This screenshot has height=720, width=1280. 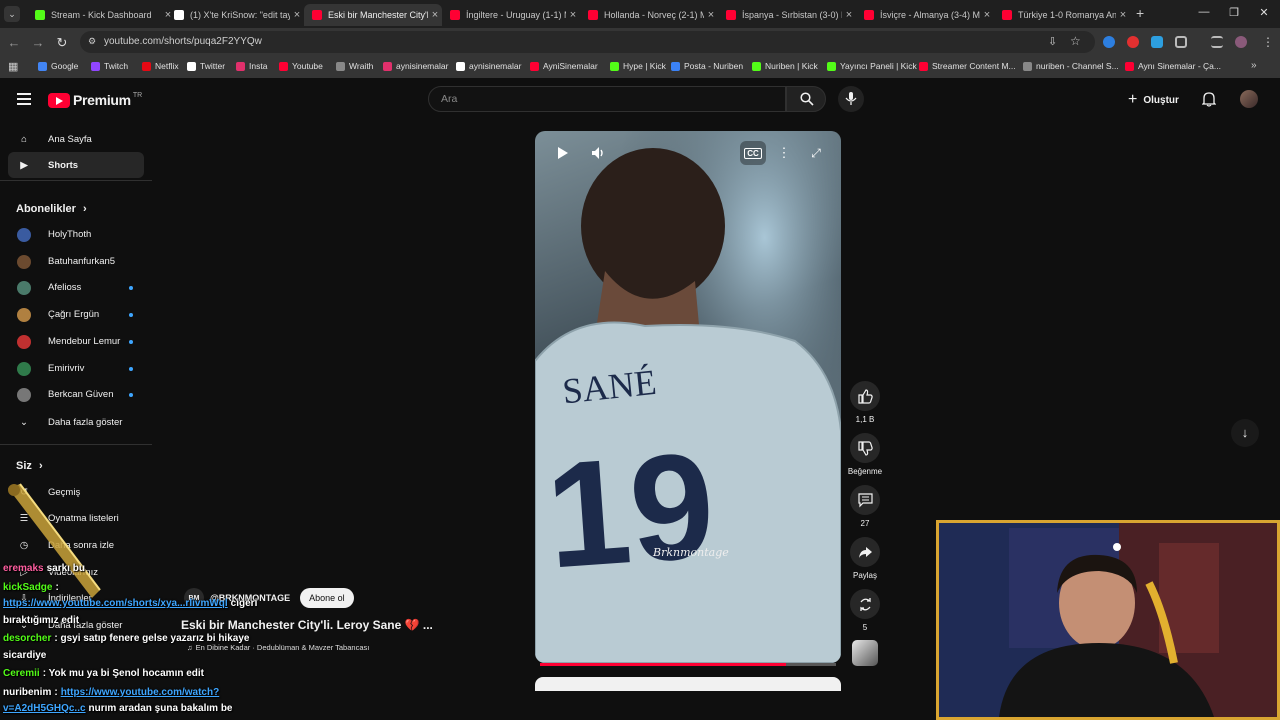 What do you see at coordinates (183, 41) in the screenshot?
I see `url-text: youtube.com/shorts/puqa2F2YYQw` at bounding box center [183, 41].